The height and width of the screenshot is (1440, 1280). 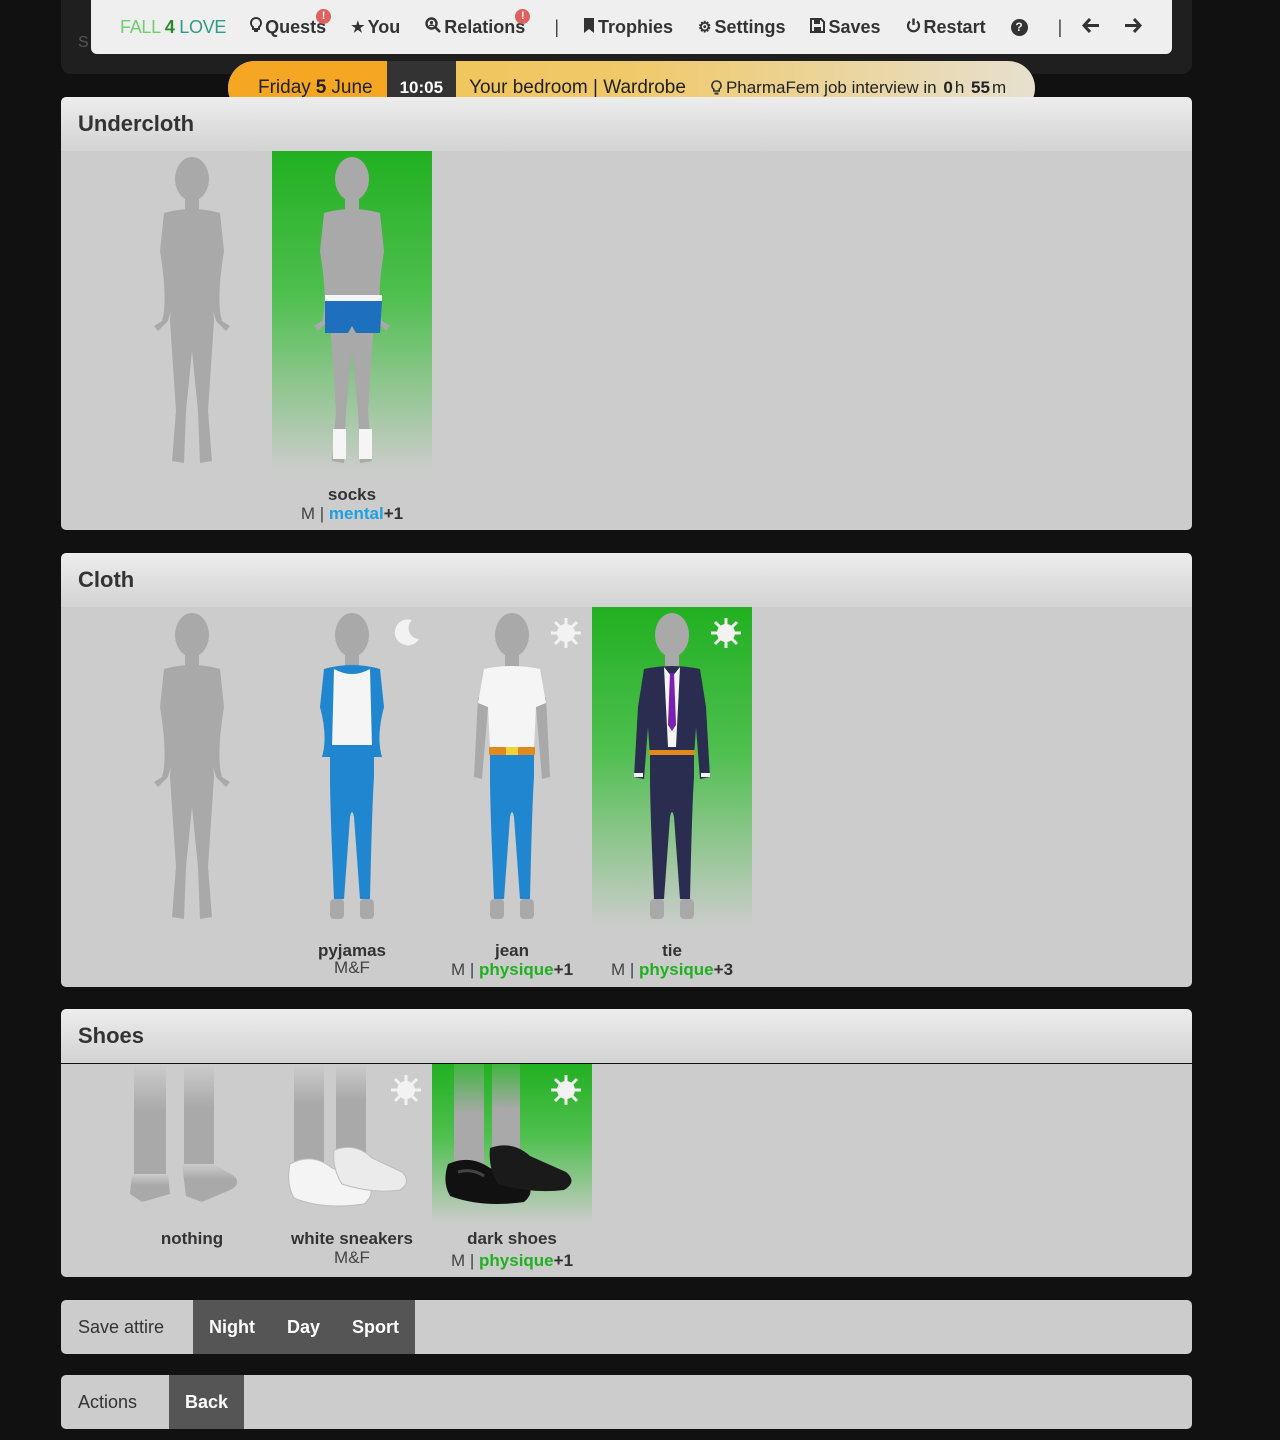 I want to click on star-icon: ★, so click(x=358, y=27).